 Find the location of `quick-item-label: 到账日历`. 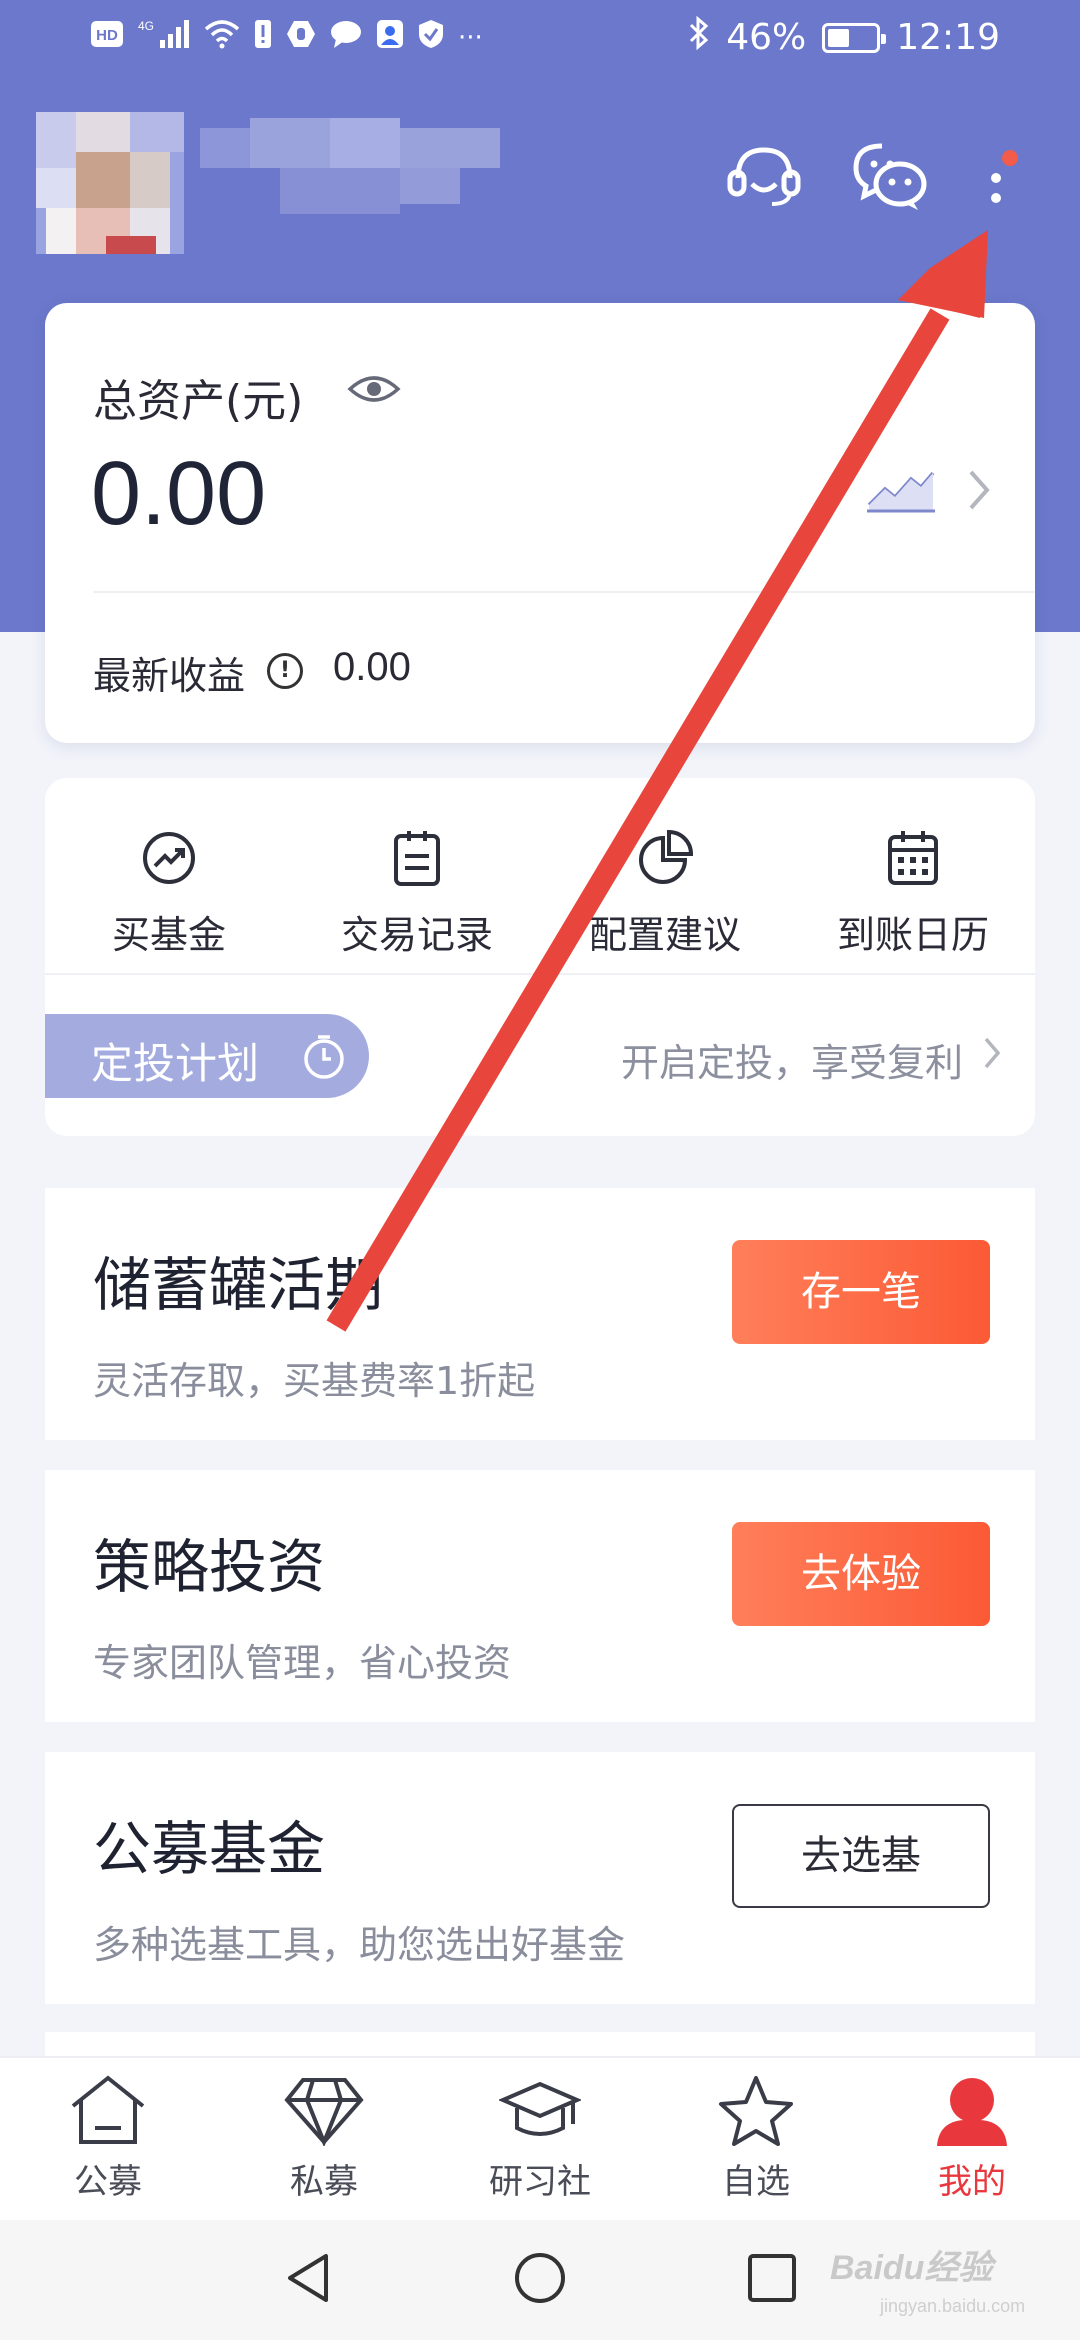

quick-item-label: 到账日历 is located at coordinates (912, 935).